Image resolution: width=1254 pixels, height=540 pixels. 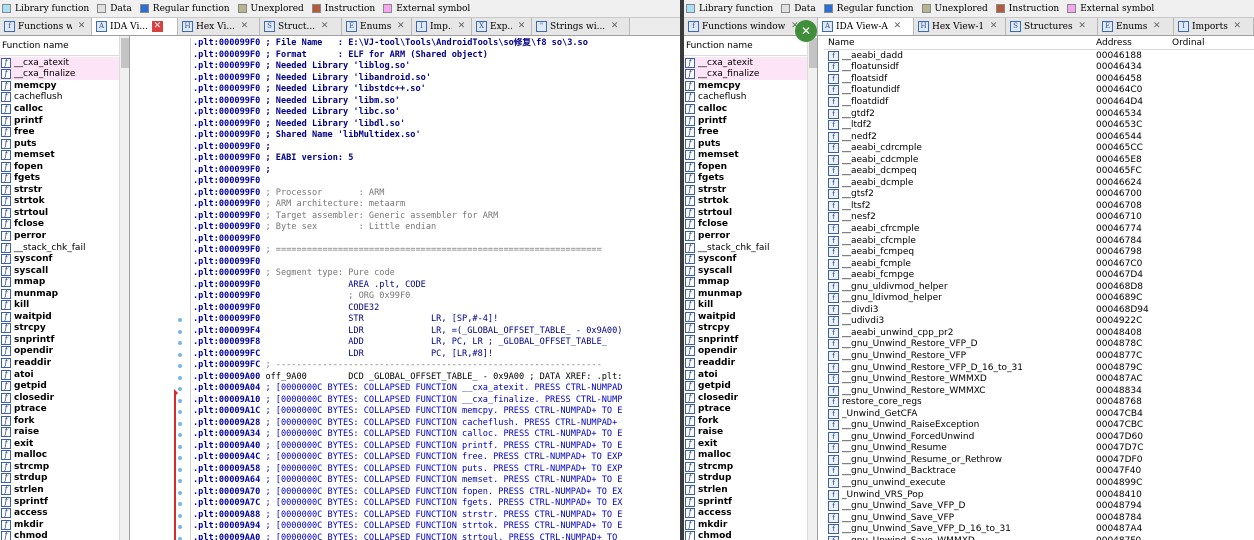 What do you see at coordinates (1039, 518) in the screenshot?
I see `import-row: f __gnu_Unwind_Save_VFP 00048784` at bounding box center [1039, 518].